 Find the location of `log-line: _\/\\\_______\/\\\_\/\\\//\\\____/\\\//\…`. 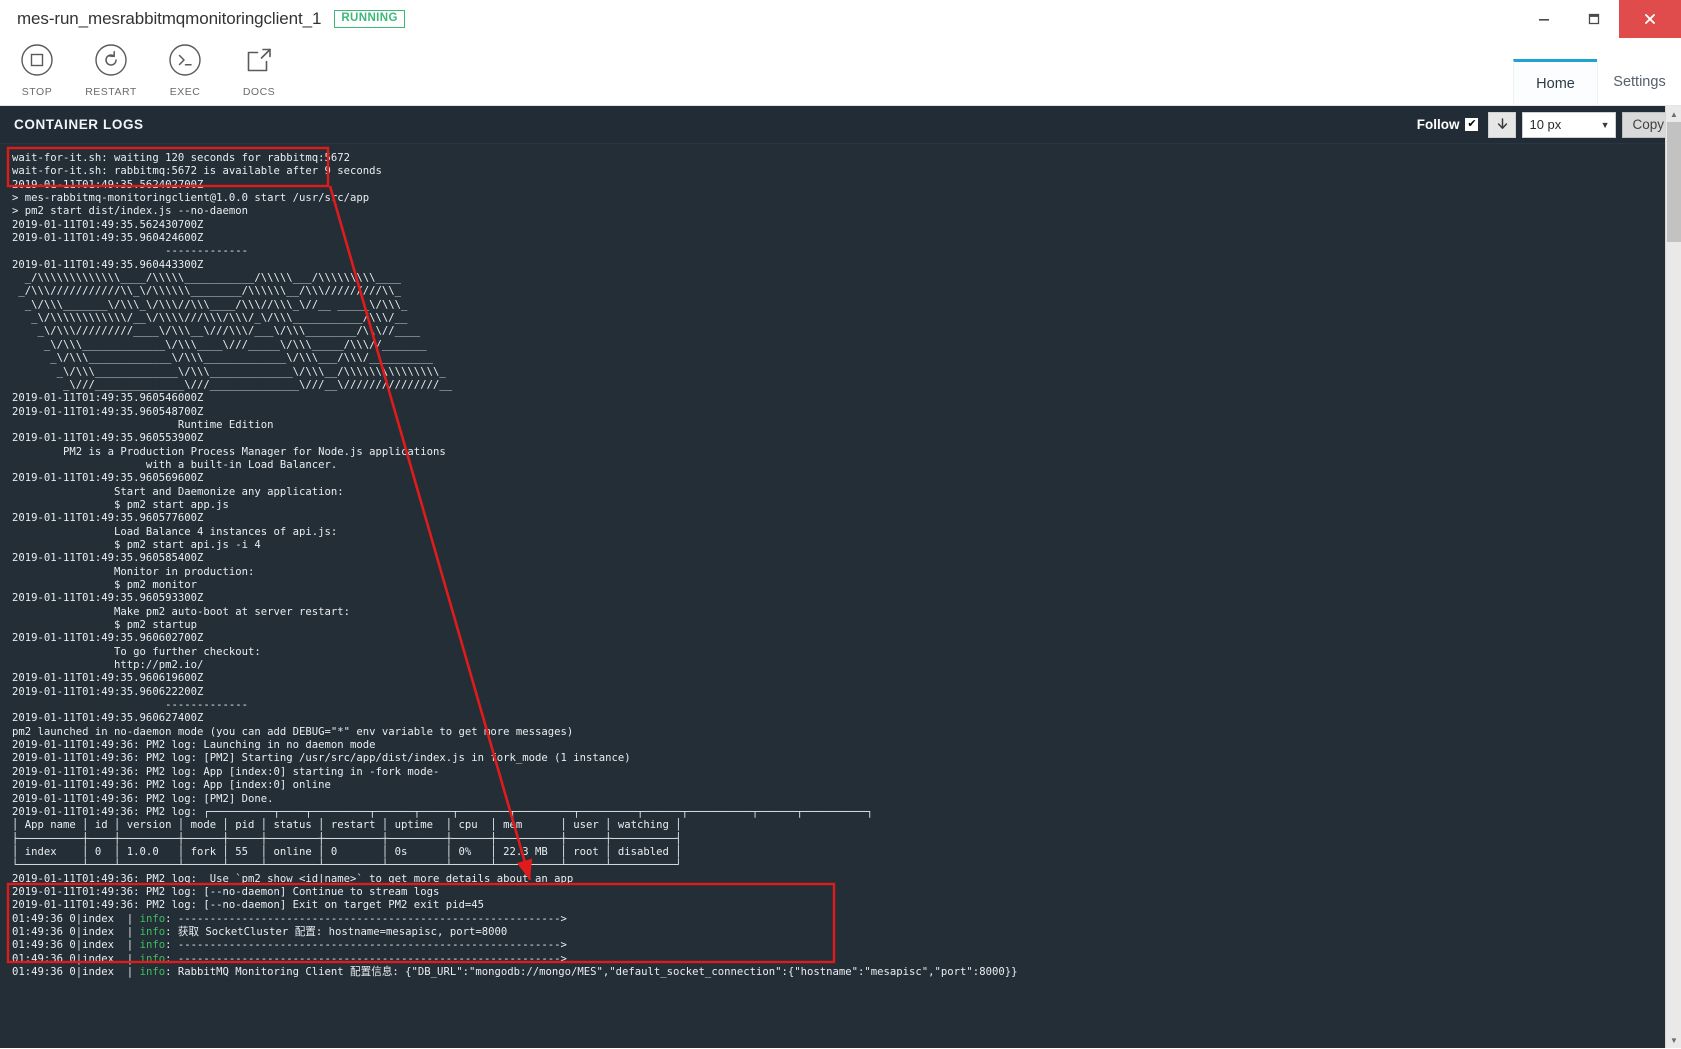

log-line: _\/\\\_______\/\\\_\/\\\//\\\____/\\\//\… is located at coordinates (210, 304).